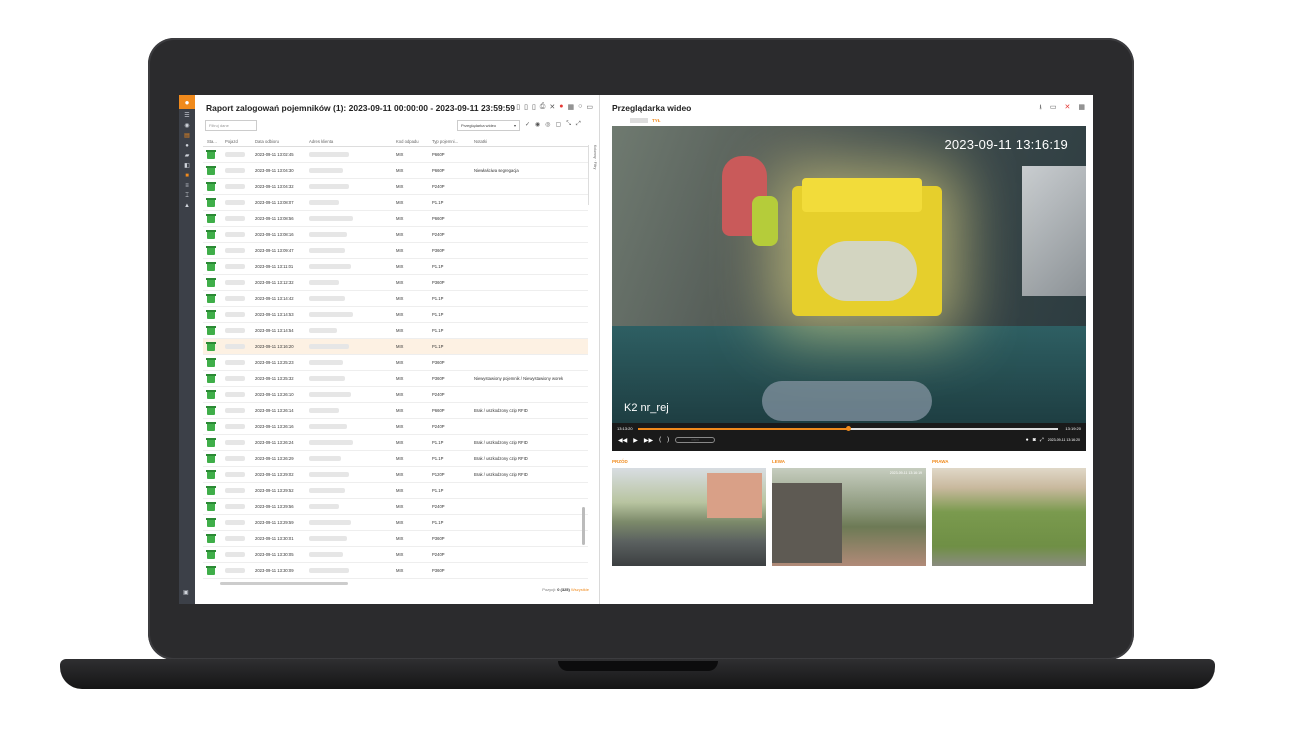 The width and height of the screenshot is (1300, 731). Describe the element at coordinates (395, 427) in the screenshot. I see `table-row: 2023-09-11 13:26:16 MIX P240P` at that location.